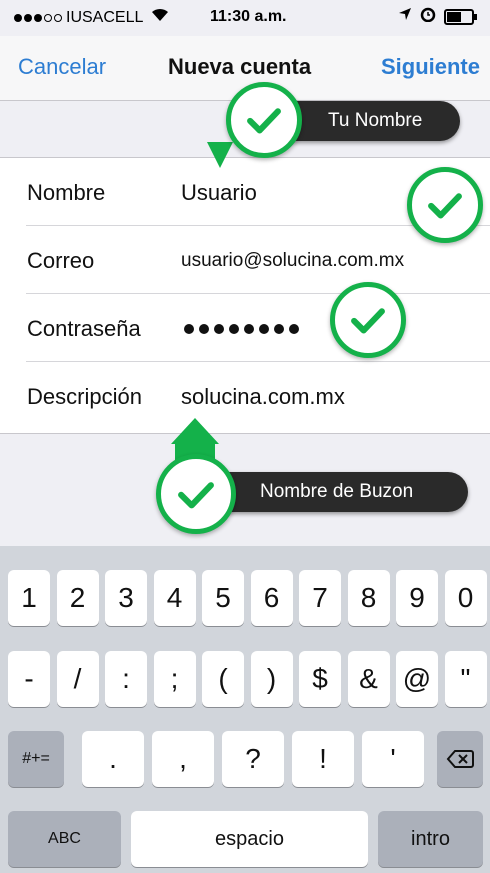 The image size is (490, 873). I want to click on name-check-icon, so click(264, 120).